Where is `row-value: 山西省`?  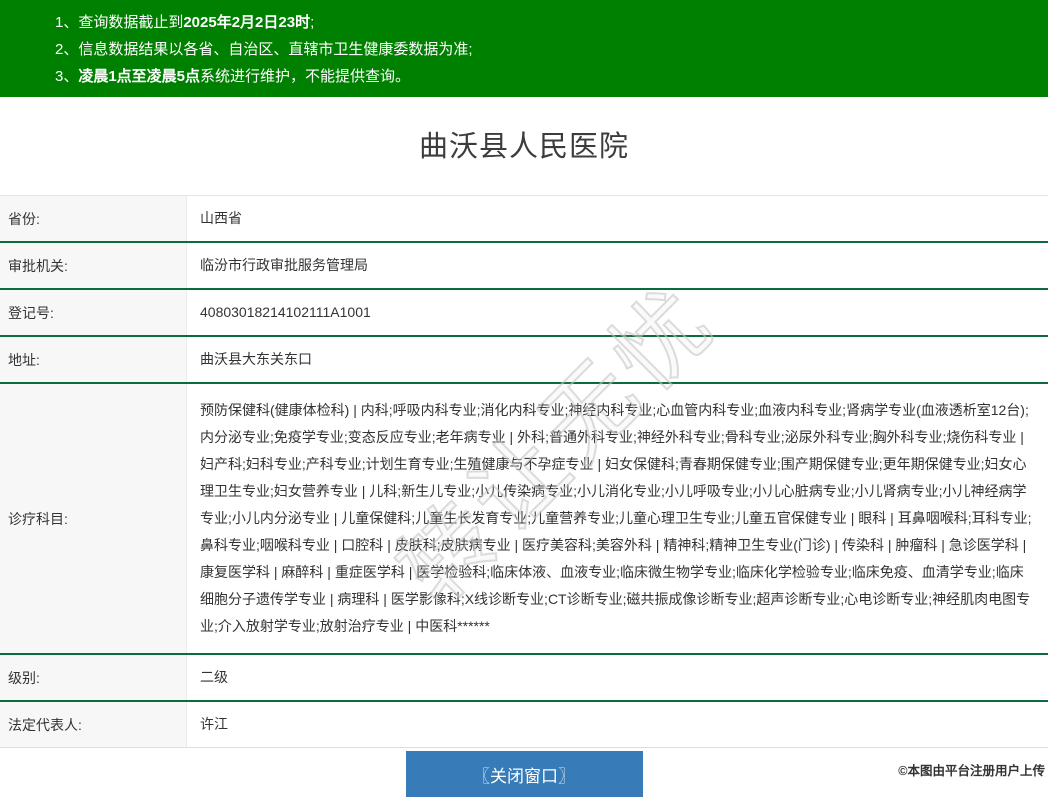 row-value: 山西省 is located at coordinates (221, 218).